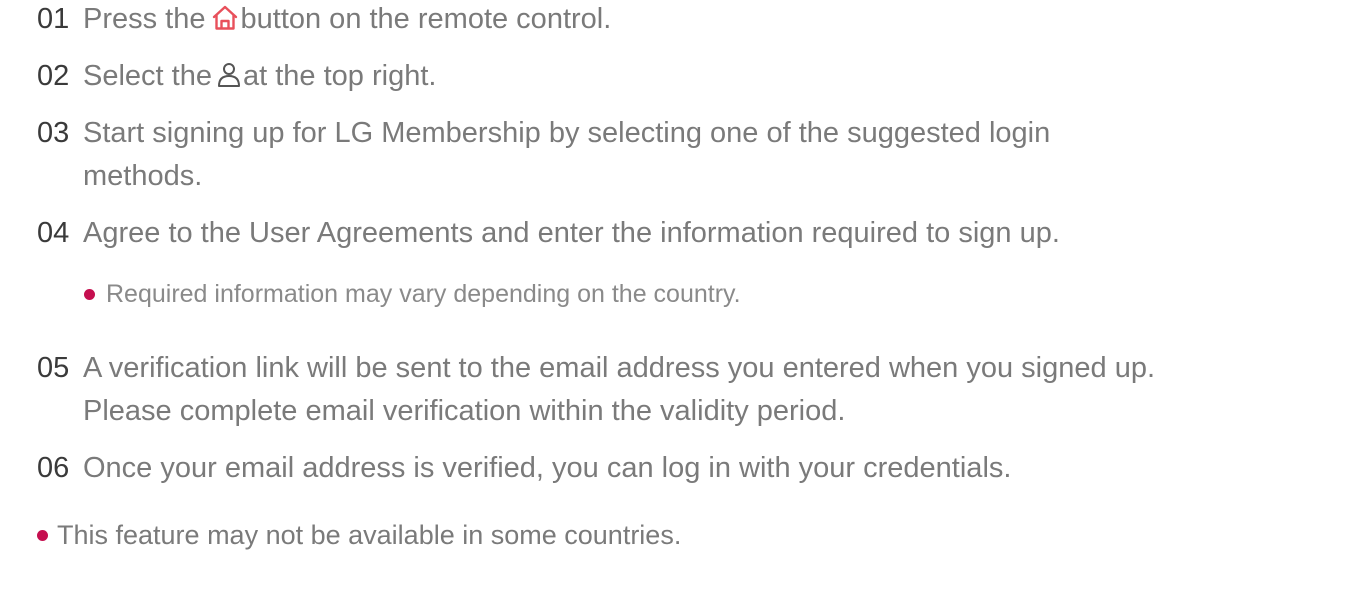  What do you see at coordinates (53, 76) in the screenshot?
I see `step-number: 02` at bounding box center [53, 76].